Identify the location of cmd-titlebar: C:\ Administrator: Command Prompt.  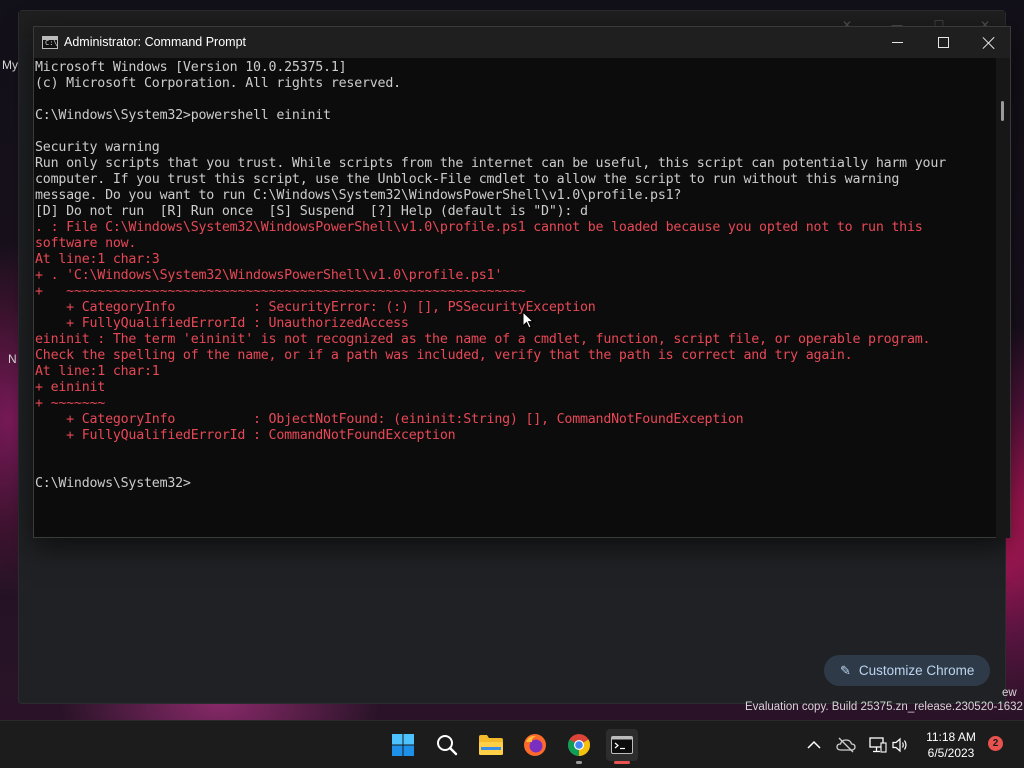
(522, 42).